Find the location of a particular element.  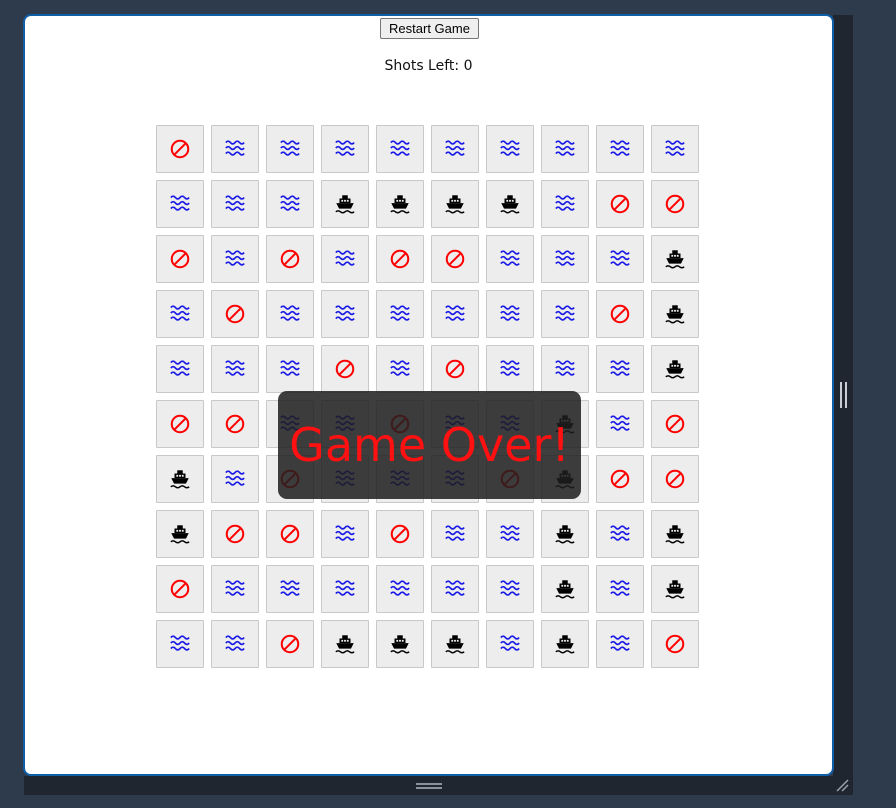

restart-game-button: Restart Game is located at coordinates (429, 28).